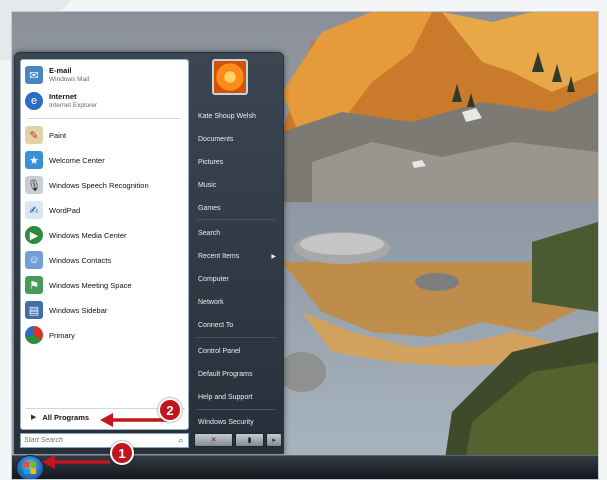  I want to click on all-programs-label: All Programs, so click(66, 417).